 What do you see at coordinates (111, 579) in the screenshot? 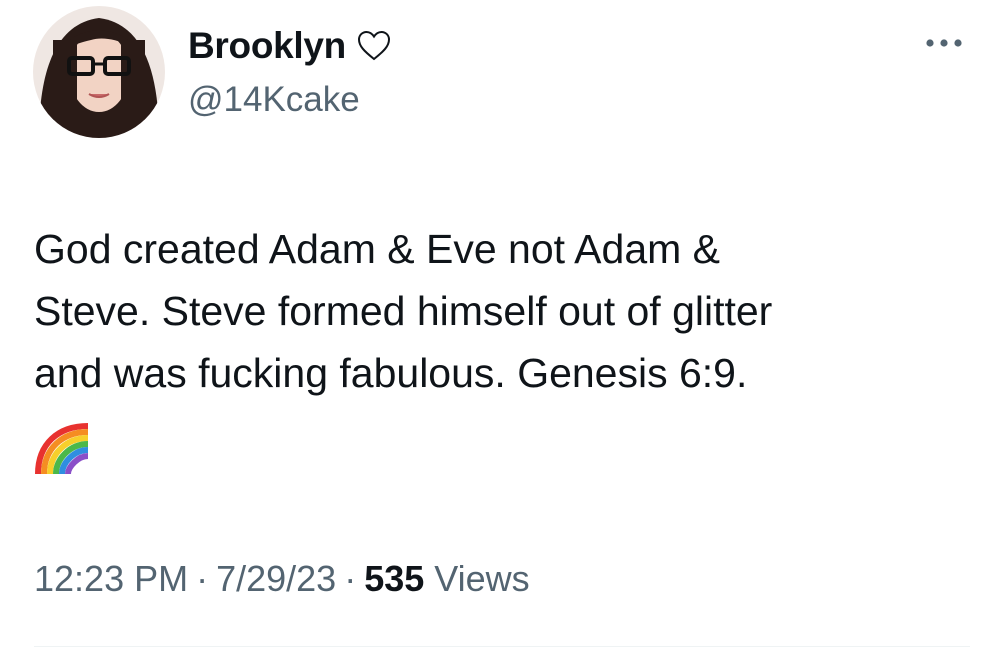
I see `tweet-time: 12:23 PM` at bounding box center [111, 579].